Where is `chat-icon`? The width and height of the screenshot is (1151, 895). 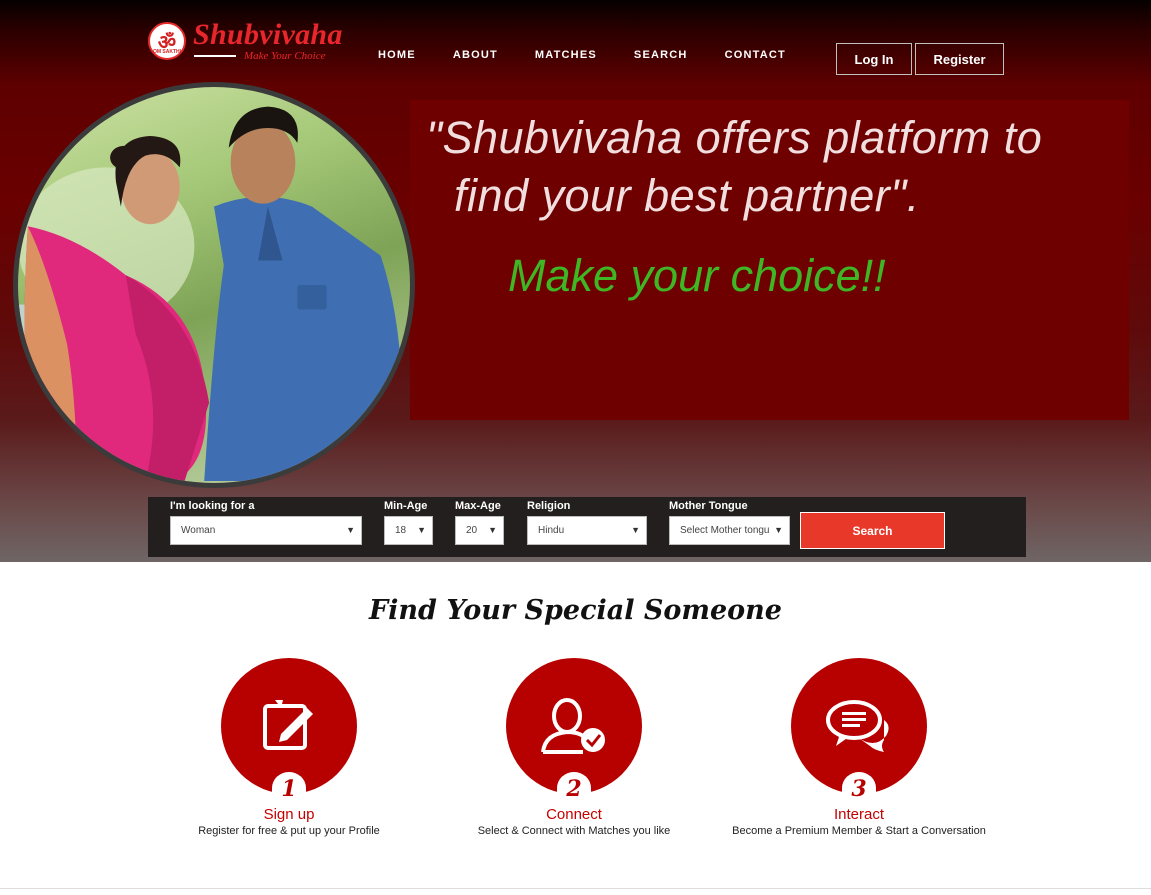
chat-icon is located at coordinates (857, 726).